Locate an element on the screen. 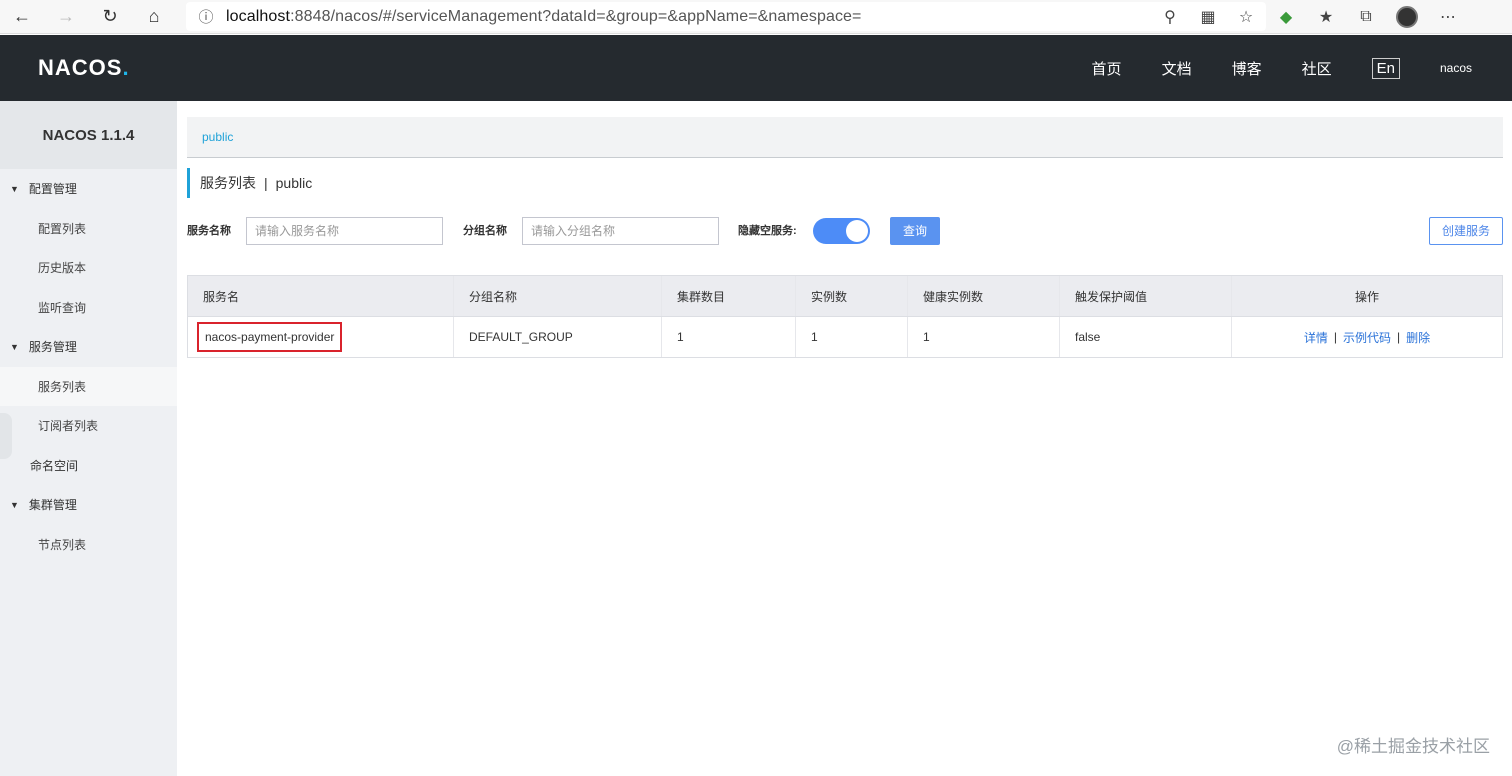 This screenshot has width=1512, height=776. sidebar-item-history: 历史版本 is located at coordinates (88, 268).